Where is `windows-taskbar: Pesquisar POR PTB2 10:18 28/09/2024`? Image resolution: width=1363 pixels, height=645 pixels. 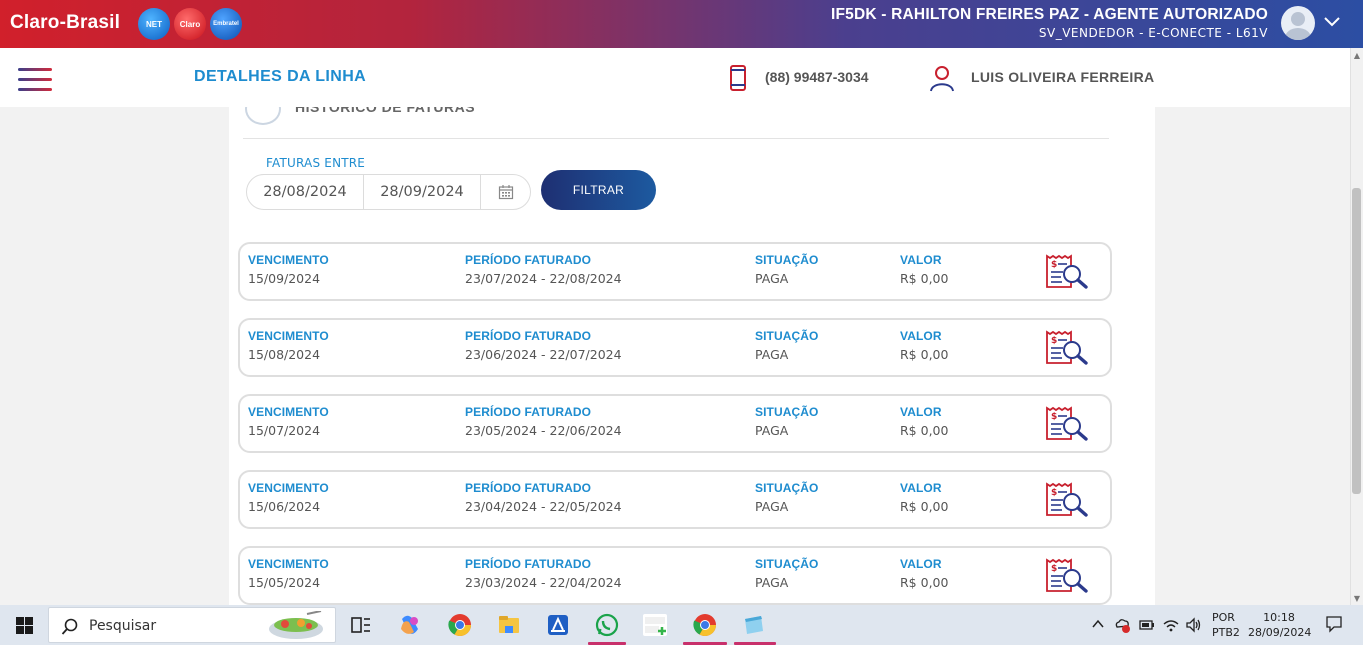
windows-taskbar: Pesquisar POR PTB2 10:18 28/09/2024 is located at coordinates (681, 625).